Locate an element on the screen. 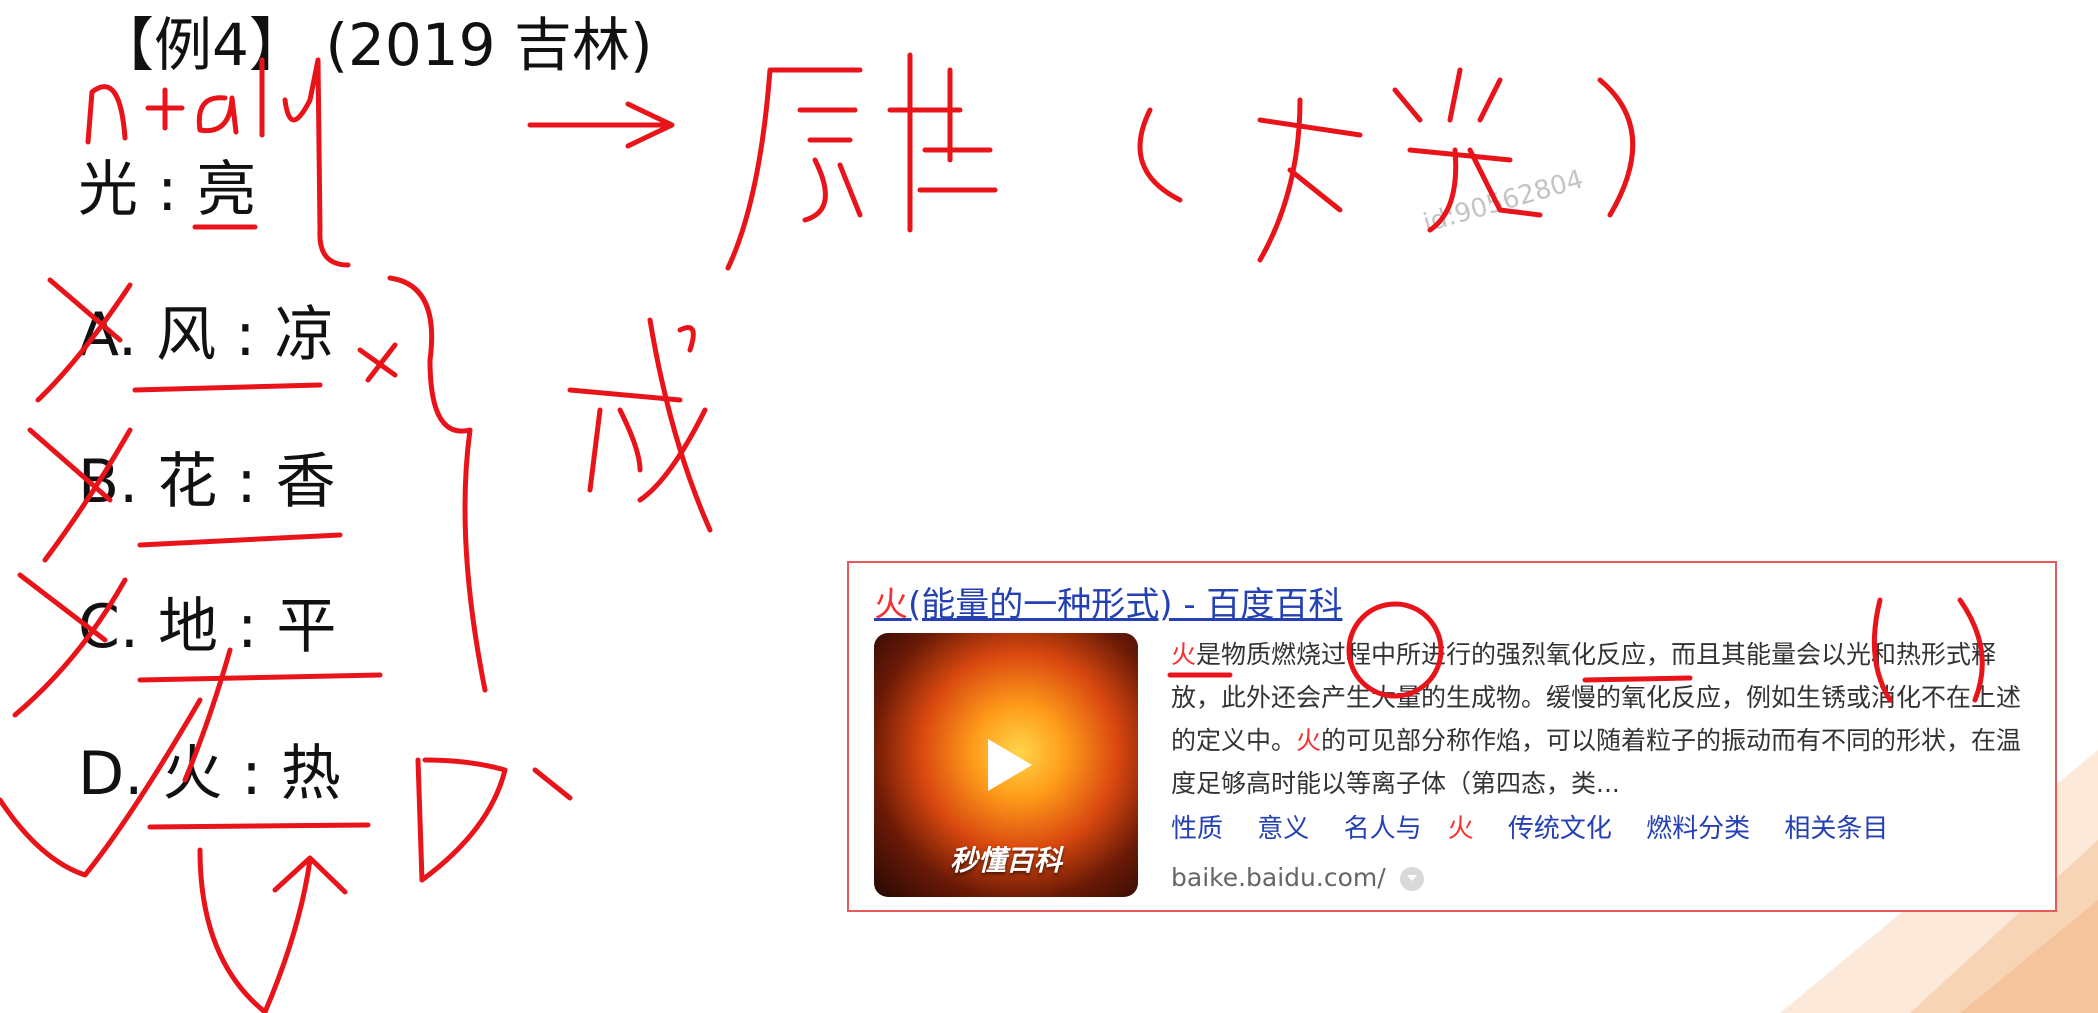  thumbnail-brand: 秒懂百科 is located at coordinates (1005, 860).